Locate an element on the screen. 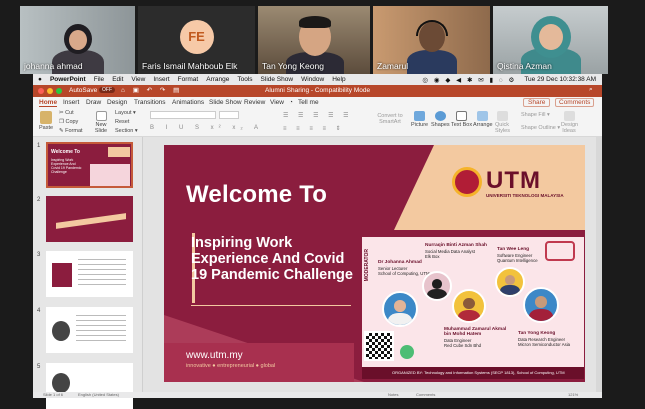 Image resolution: width=645 pixels, height=409 pixels. slide-number: 2 is located at coordinates (39, 200).